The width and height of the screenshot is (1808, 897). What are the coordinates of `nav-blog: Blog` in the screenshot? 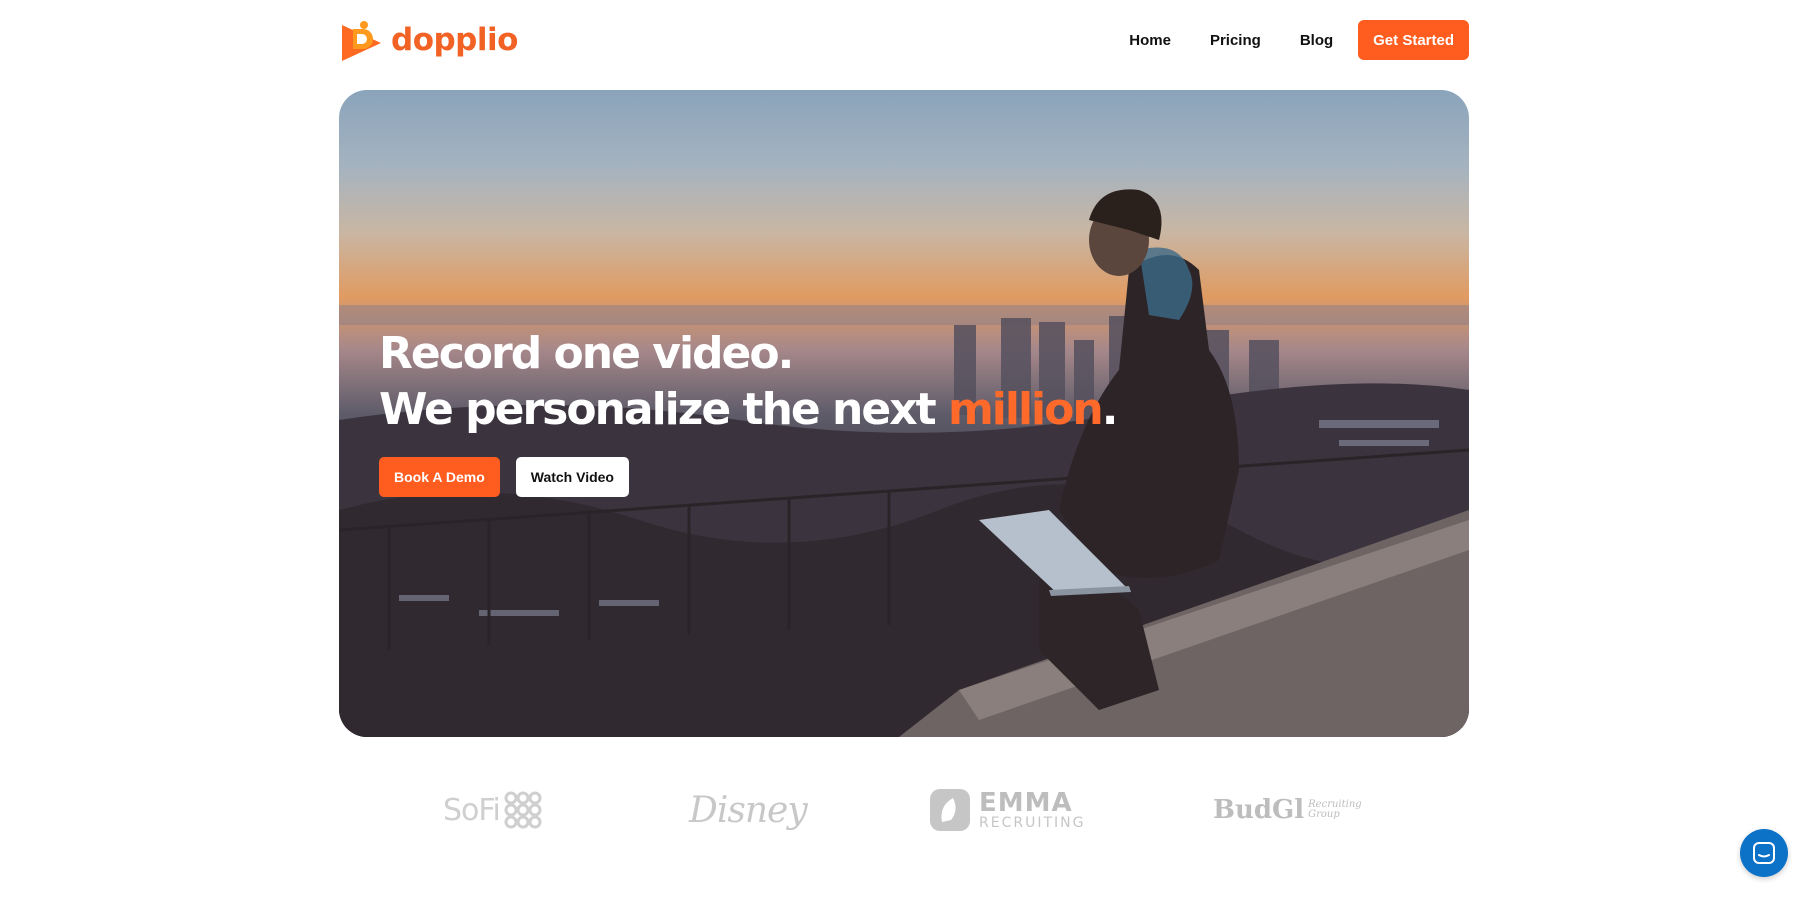 It's located at (1316, 40).